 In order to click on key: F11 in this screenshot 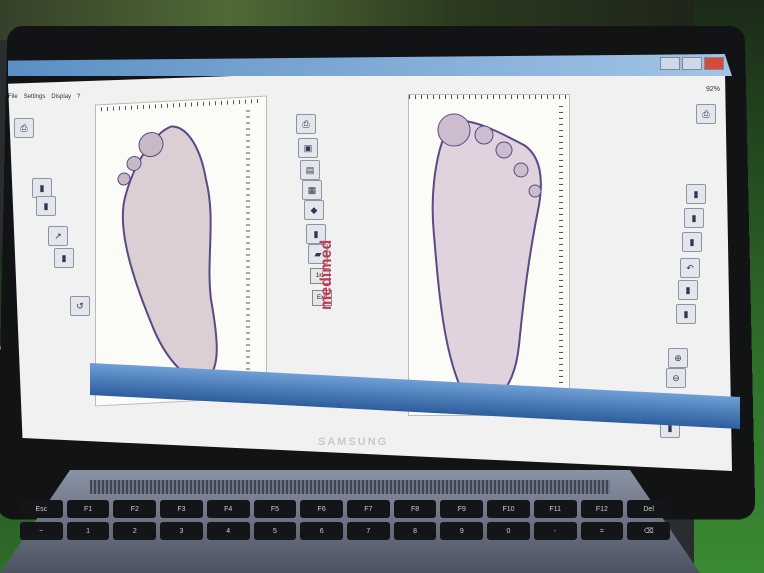, I will do `click(555, 509)`.